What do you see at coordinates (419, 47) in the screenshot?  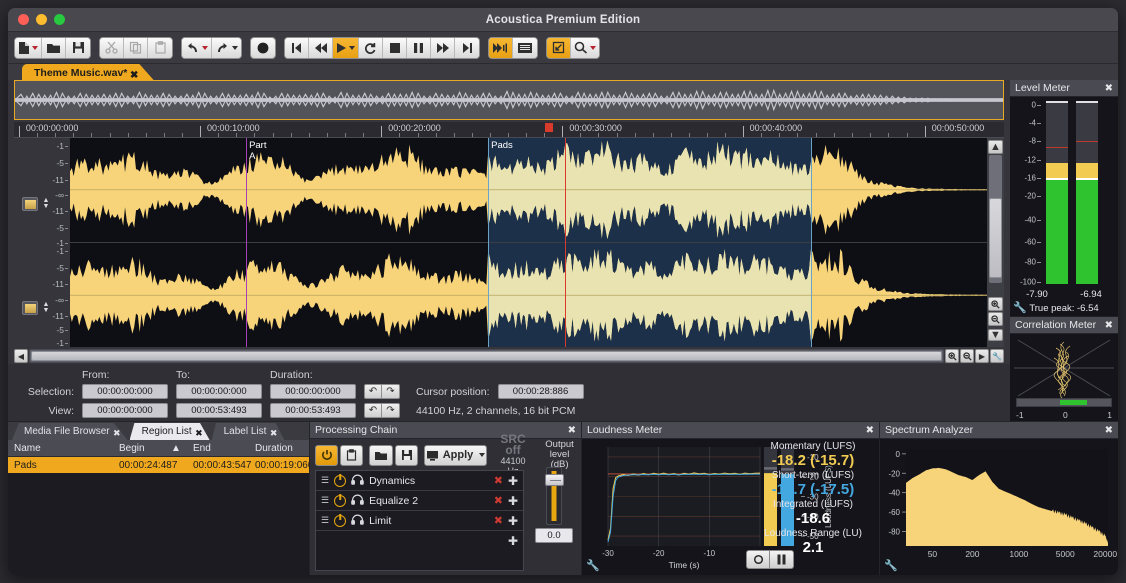 I see `pause-button` at bounding box center [419, 47].